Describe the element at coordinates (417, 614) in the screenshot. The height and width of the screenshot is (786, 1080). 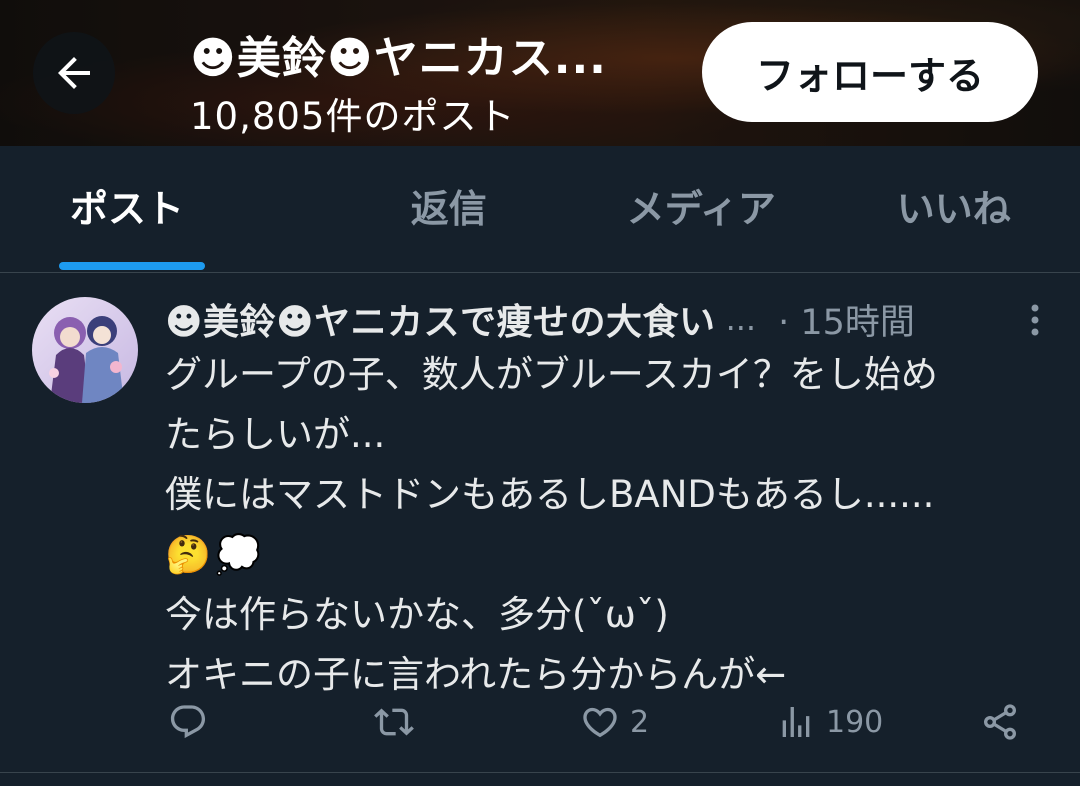
I see `post-line: 今は作らないかな、多分(ˇωˇ)` at that location.